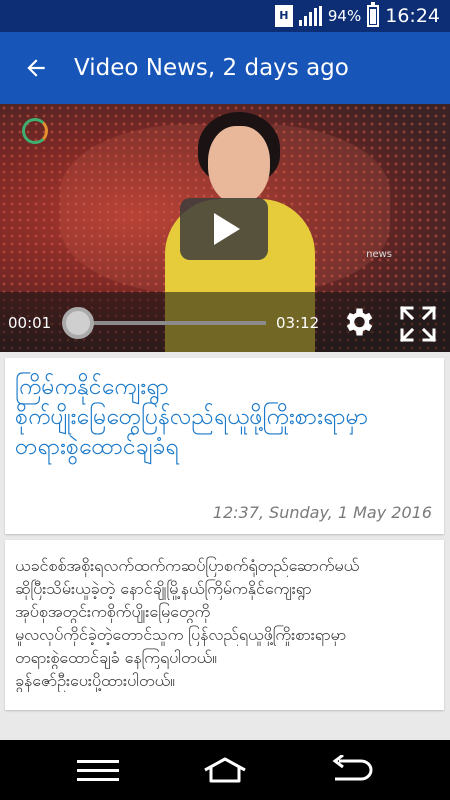 The width and height of the screenshot is (450, 800). Describe the element at coordinates (310, 16) in the screenshot. I see `signal-icon` at that location.